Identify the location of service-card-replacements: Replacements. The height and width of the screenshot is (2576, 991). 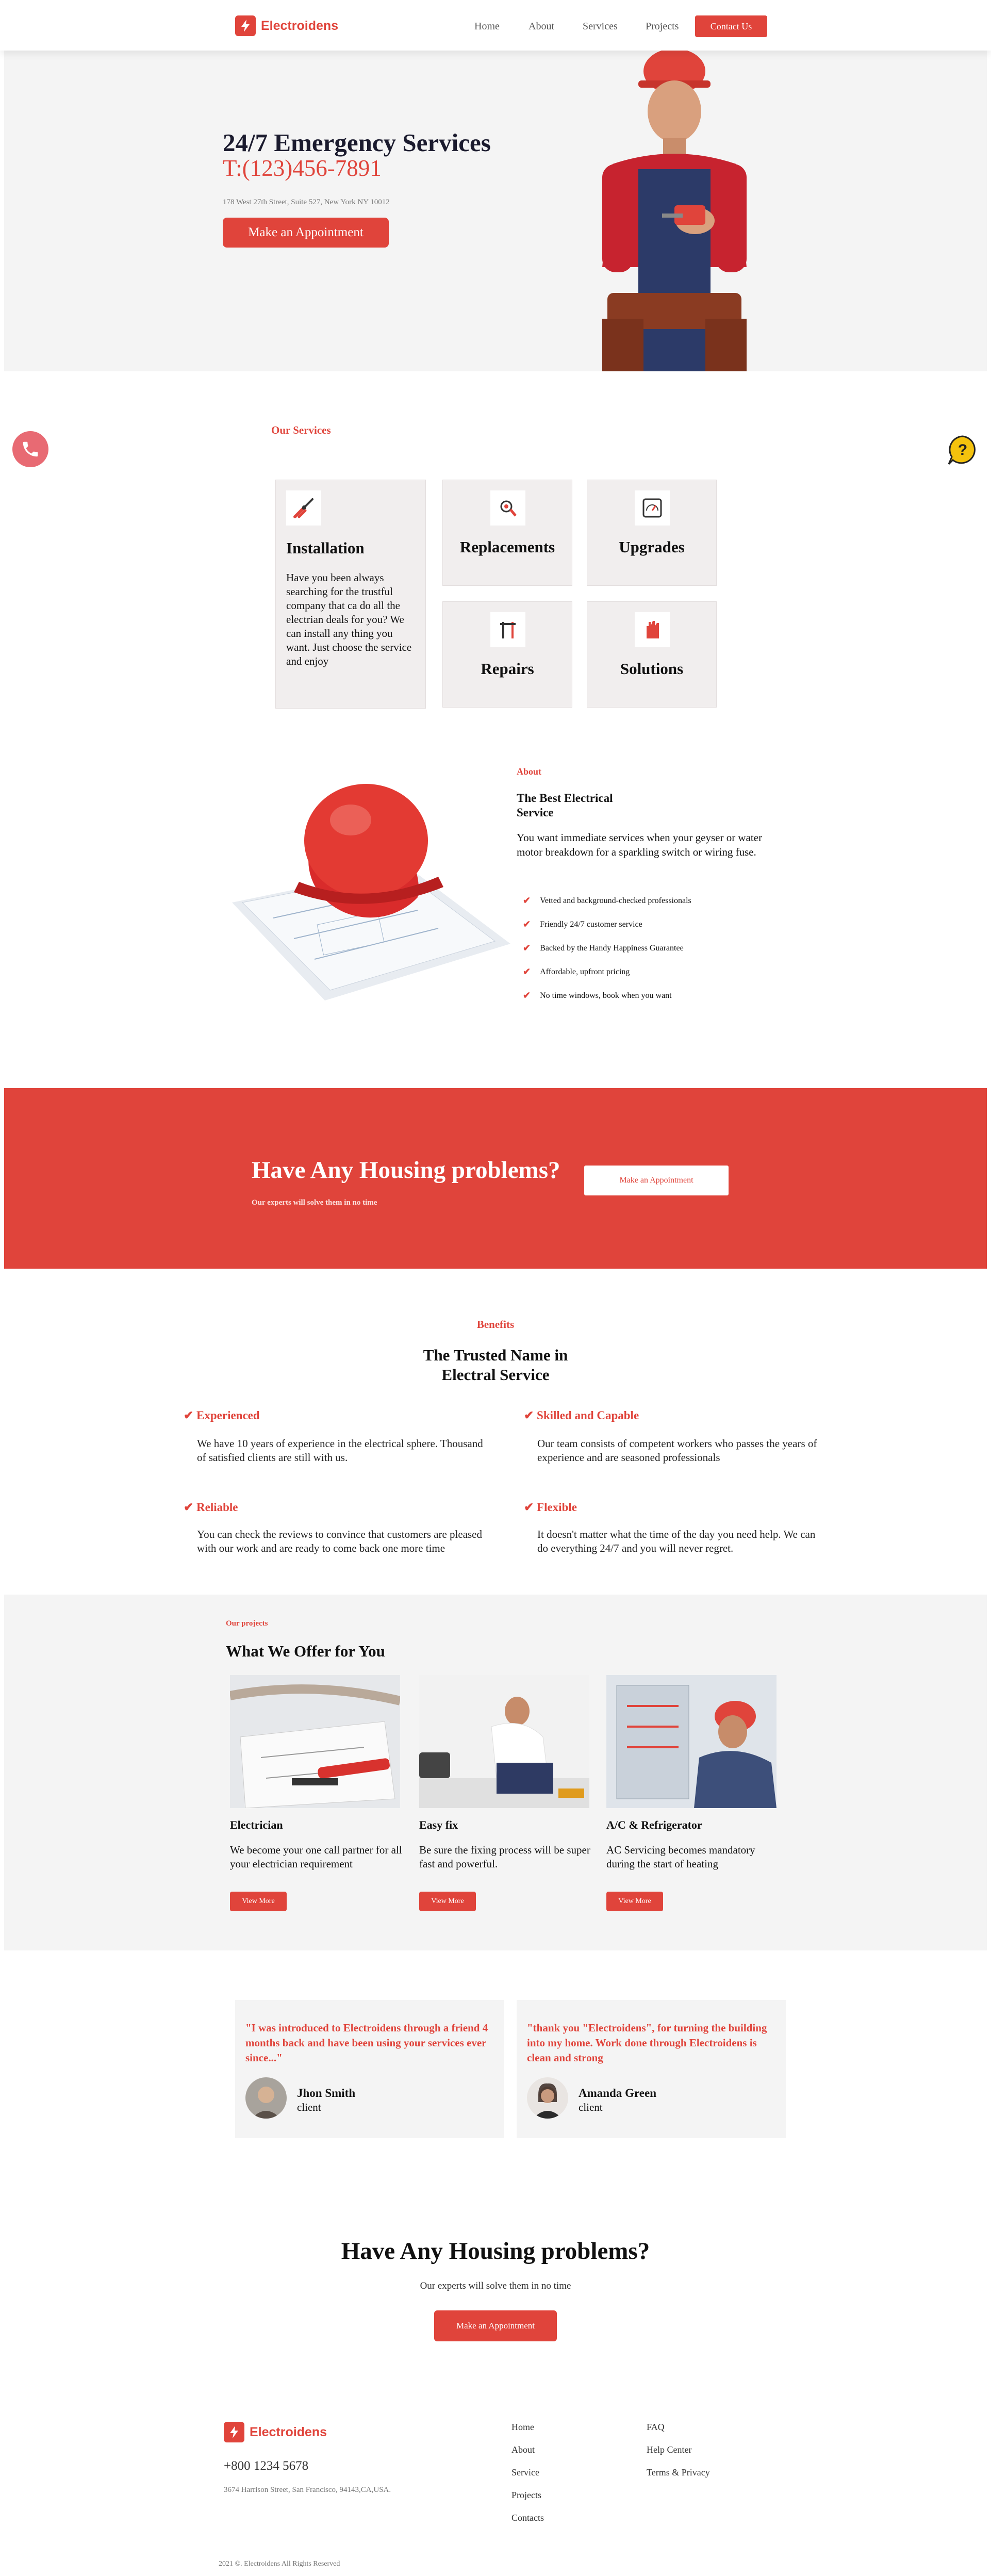
(507, 533).